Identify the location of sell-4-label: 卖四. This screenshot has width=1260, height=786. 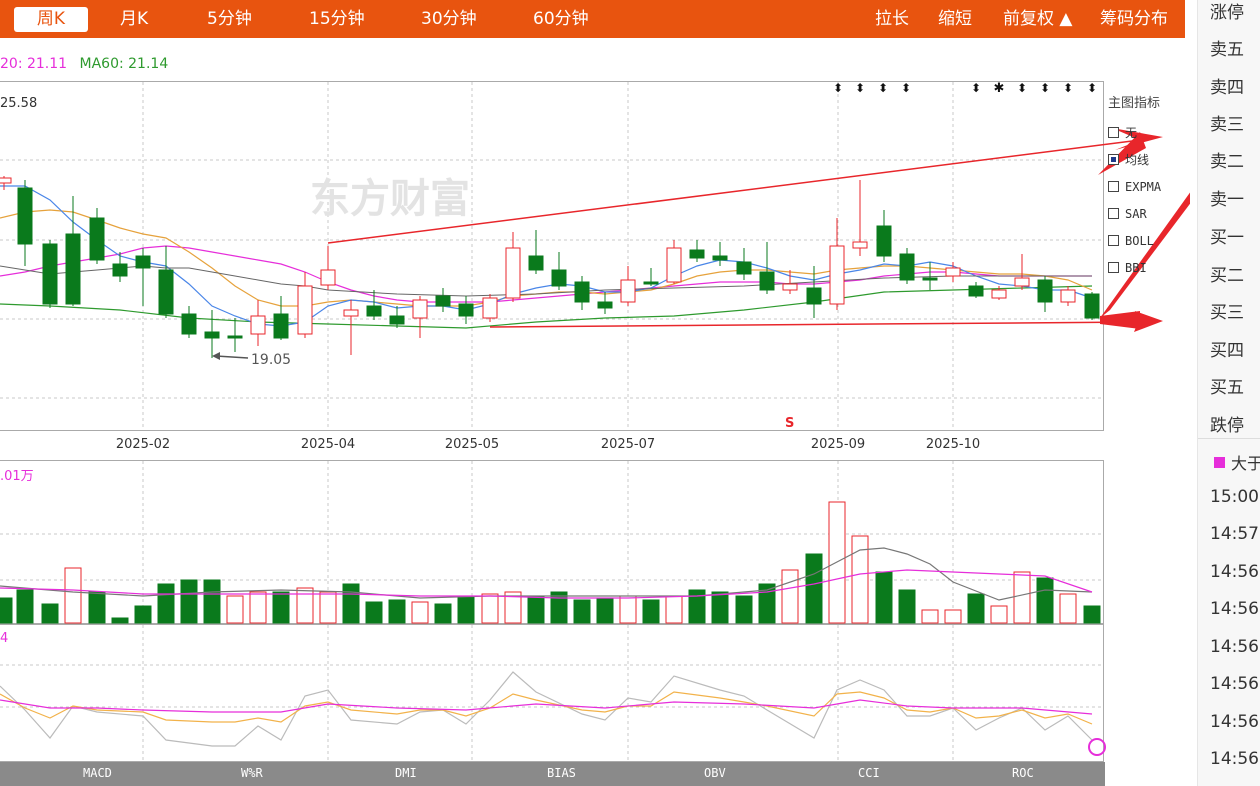
(1227, 88).